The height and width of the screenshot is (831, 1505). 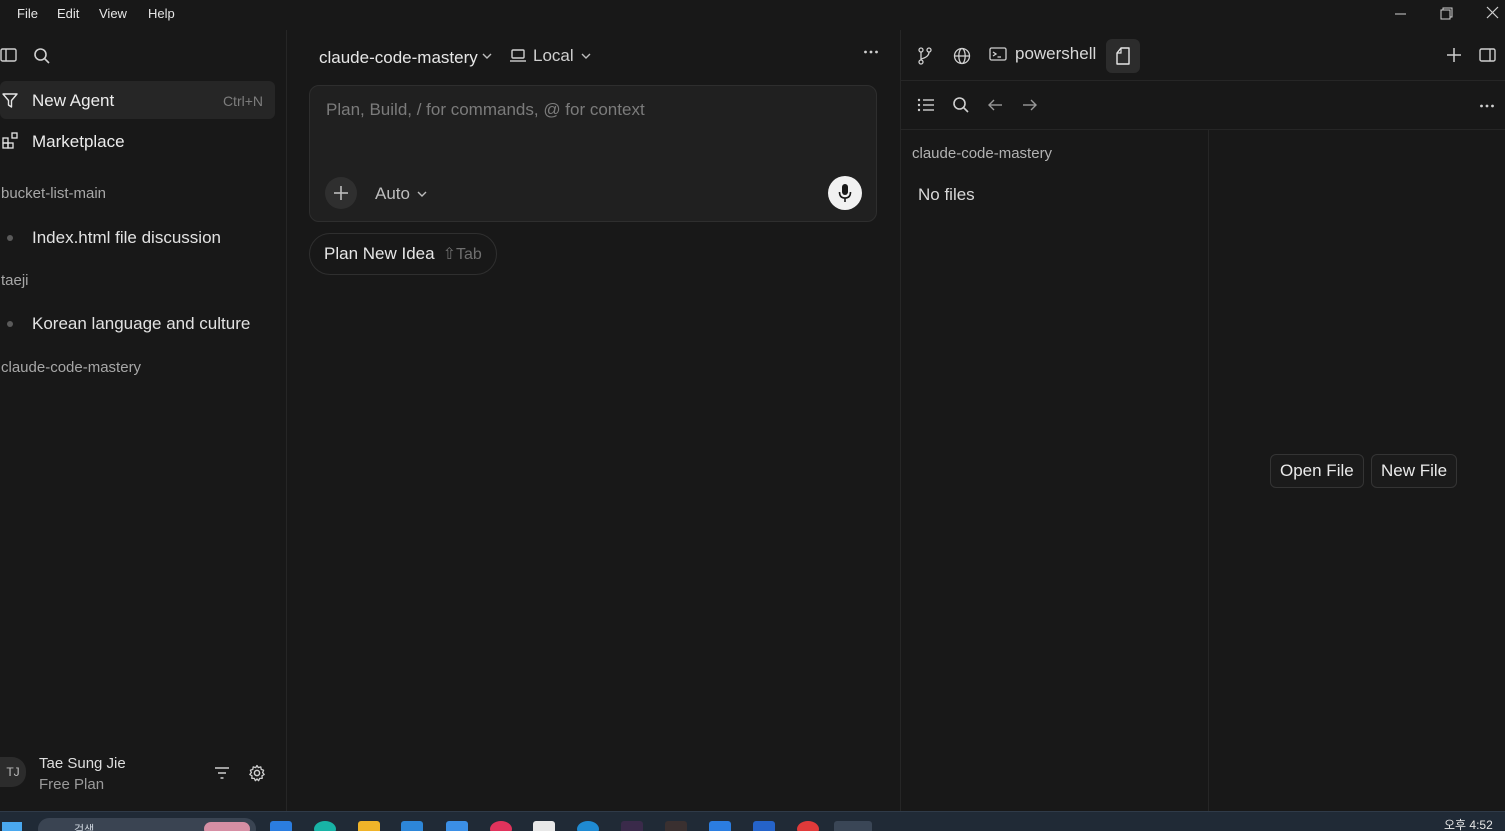 What do you see at coordinates (341, 193) in the screenshot?
I see `add-context-button` at bounding box center [341, 193].